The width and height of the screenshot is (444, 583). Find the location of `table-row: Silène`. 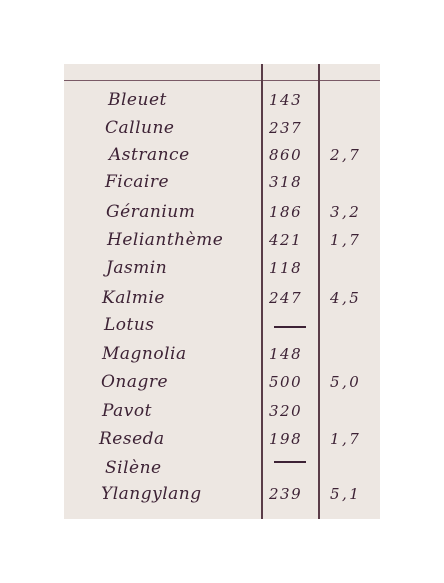

table-row: Silène is located at coordinates (222, 468).